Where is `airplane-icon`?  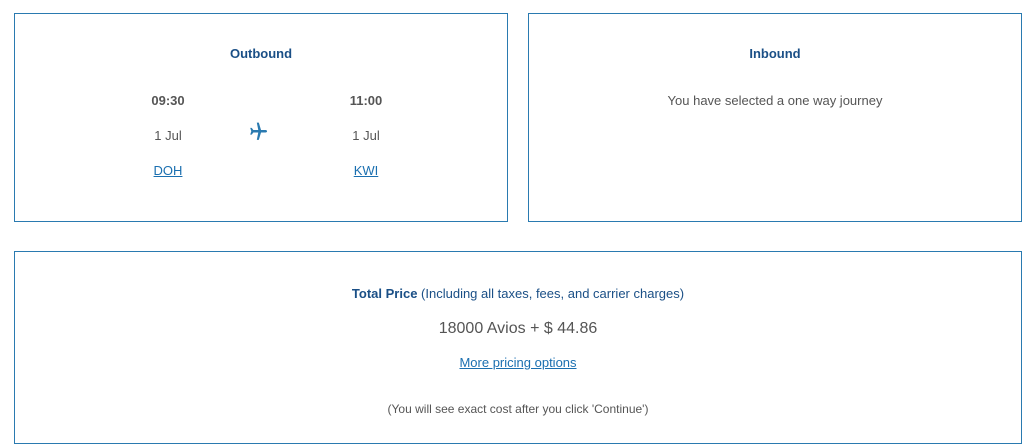 airplane-icon is located at coordinates (259, 131).